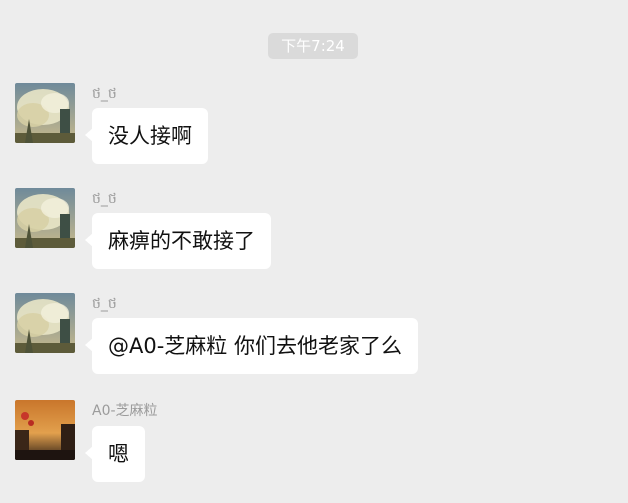  Describe the element at coordinates (115, 454) in the screenshot. I see `message-bubble: 嗯` at that location.